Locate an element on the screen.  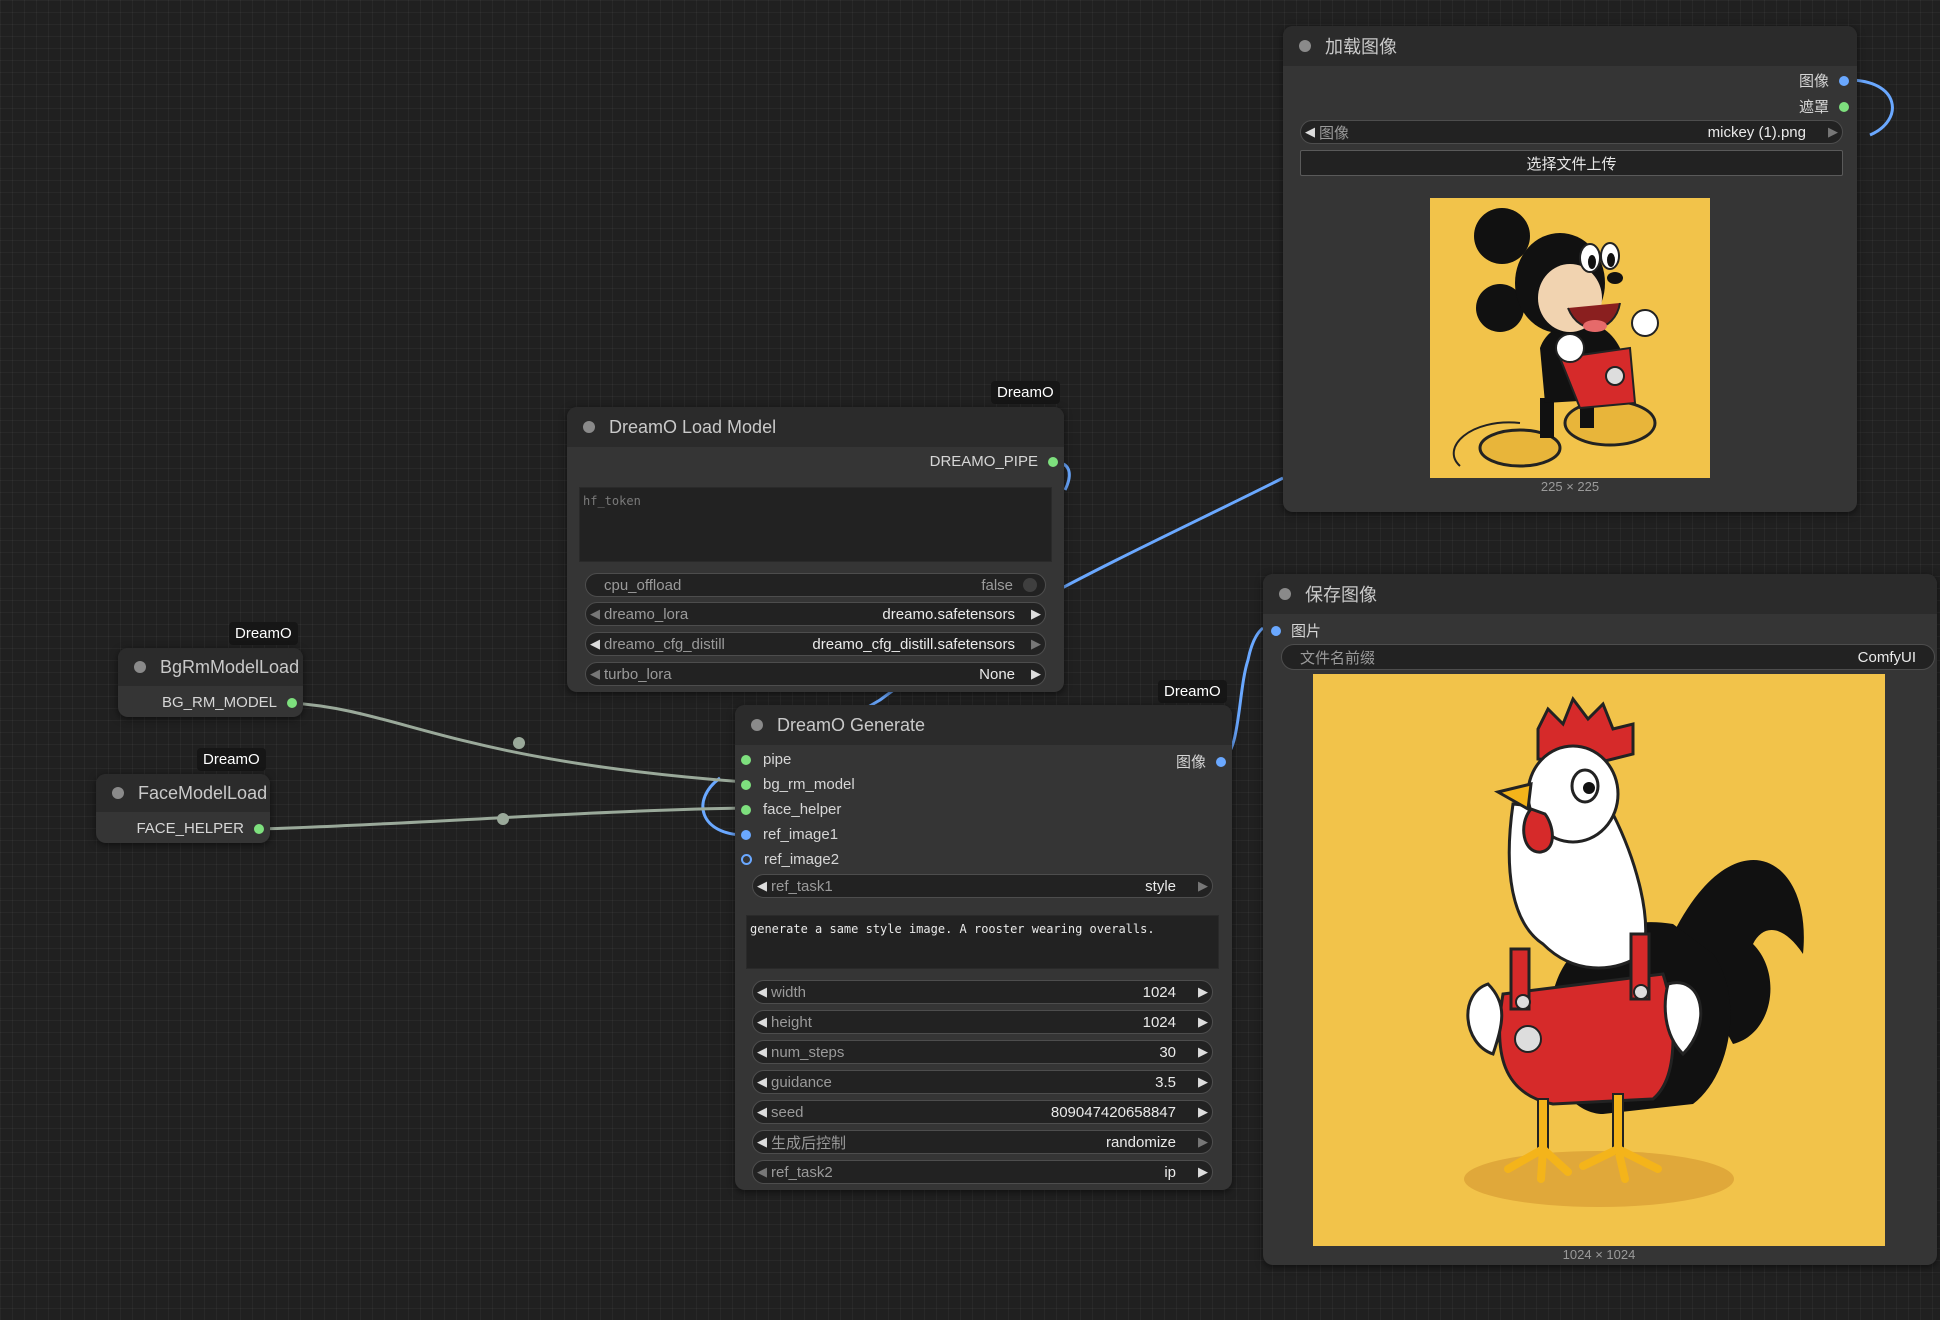
node-badge: DreamO is located at coordinates (231, 759).